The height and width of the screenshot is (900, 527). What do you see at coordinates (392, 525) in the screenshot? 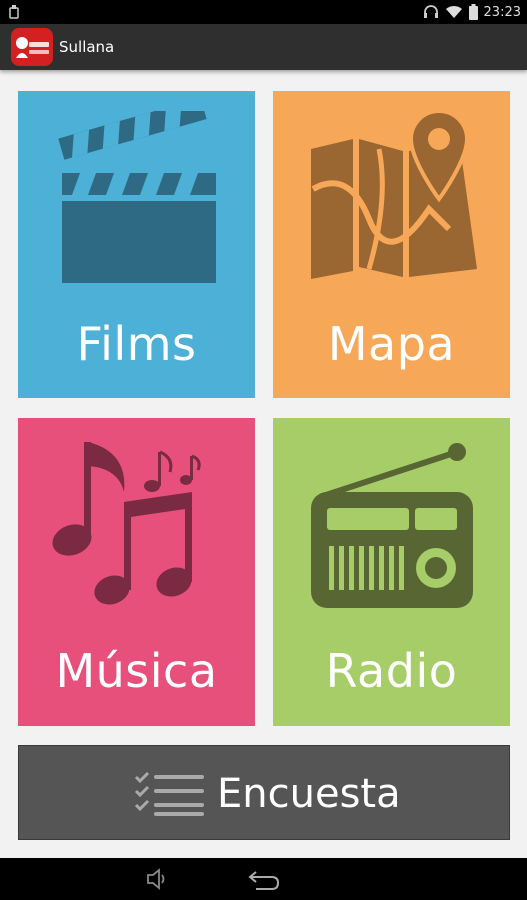
I see `radio-icon` at bounding box center [392, 525].